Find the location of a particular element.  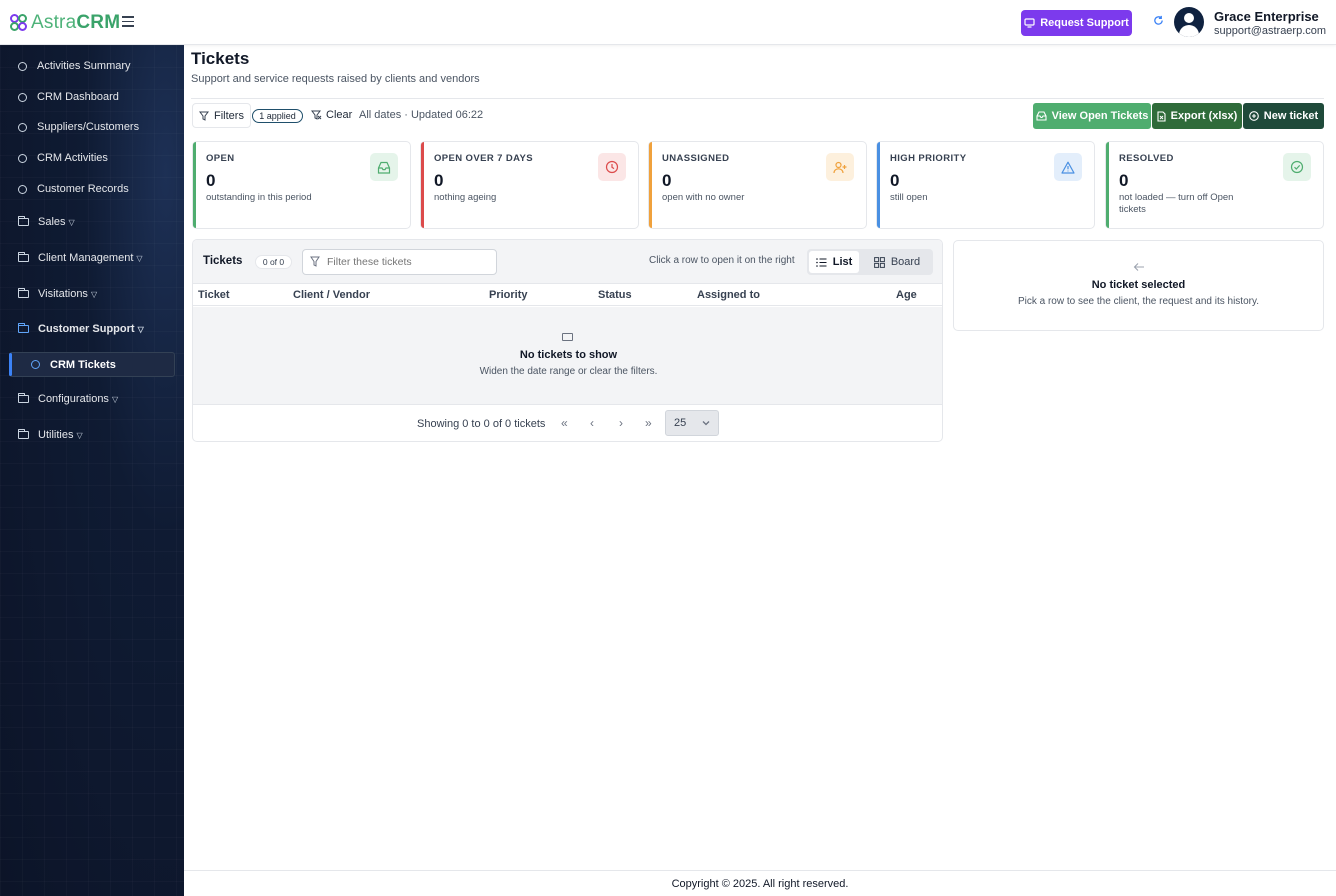

next-page-icon: › is located at coordinates (621, 423).